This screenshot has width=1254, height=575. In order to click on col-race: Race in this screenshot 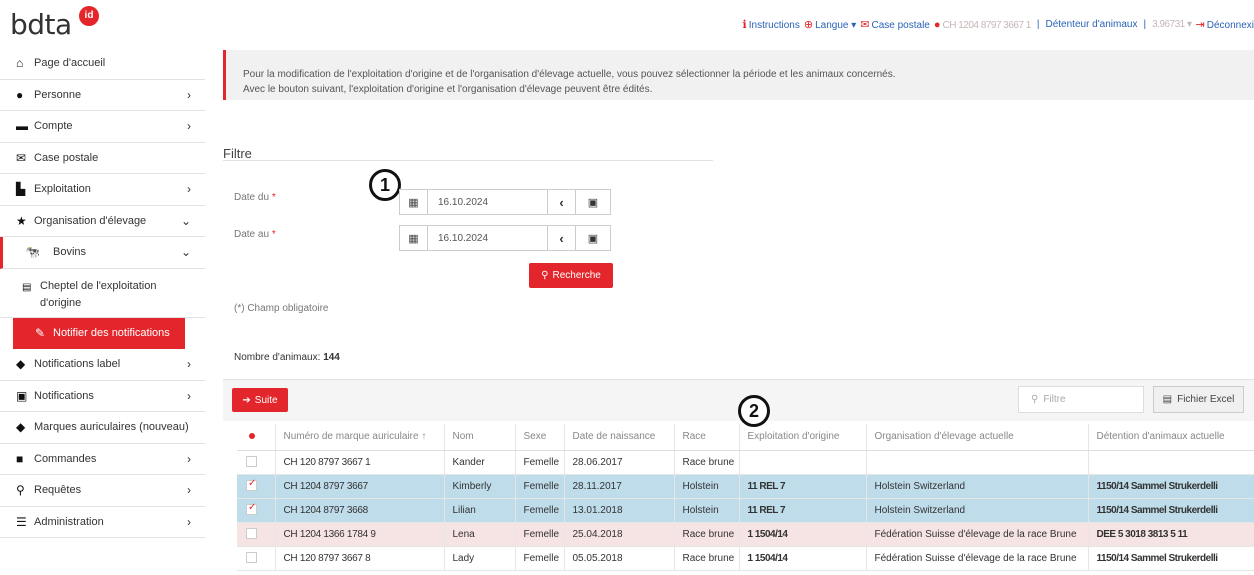, I will do `click(707, 437)`.